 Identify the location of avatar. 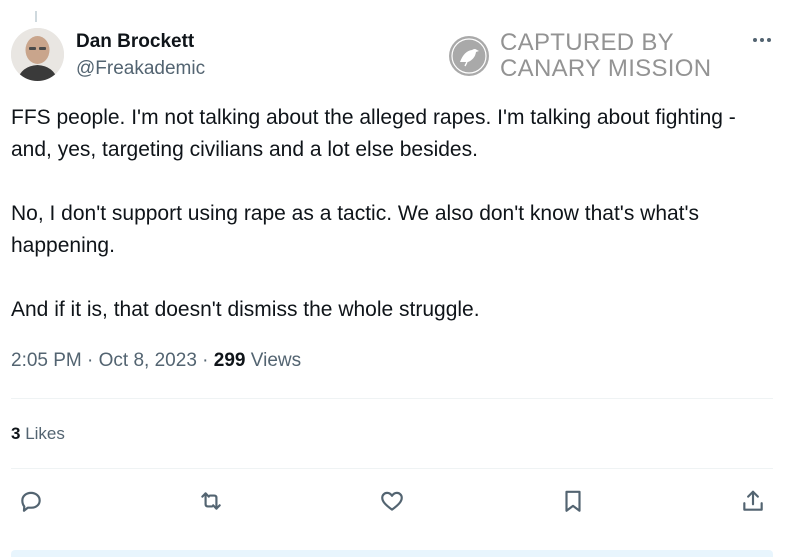
(37, 54).